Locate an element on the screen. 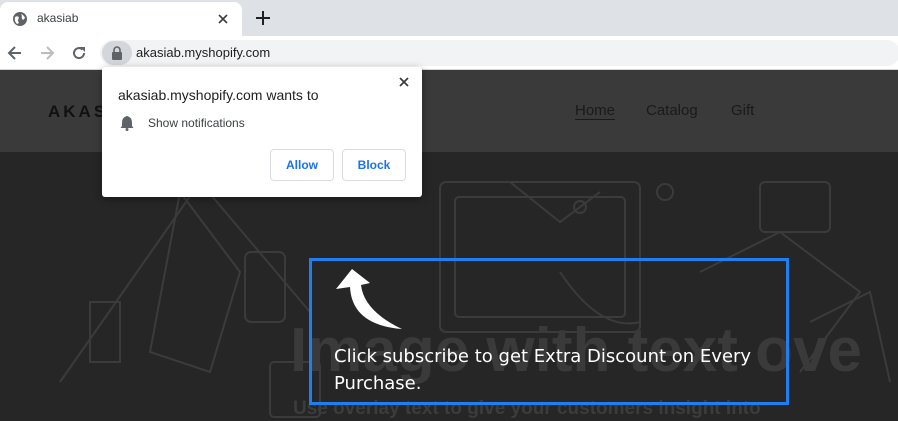  url-text: akasiab.myshopify.com is located at coordinates (203, 52).